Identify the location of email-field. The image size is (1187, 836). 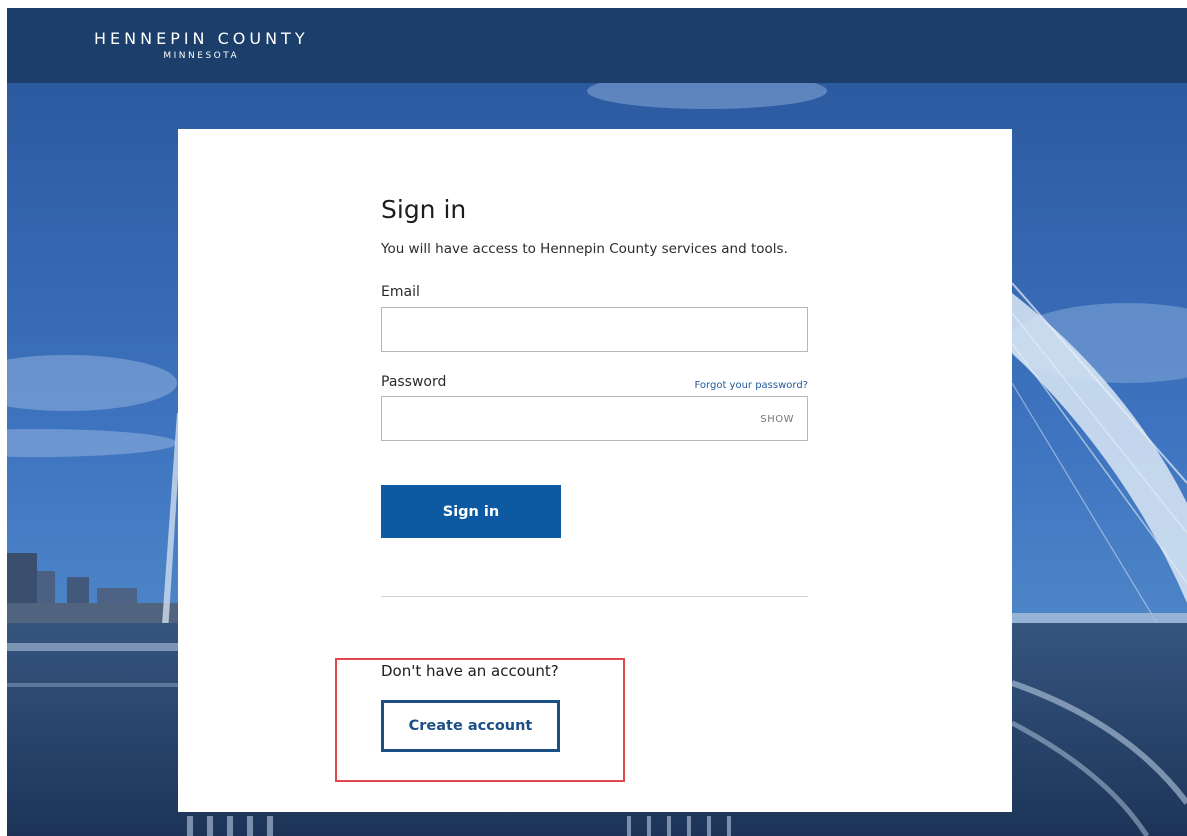
(594, 329).